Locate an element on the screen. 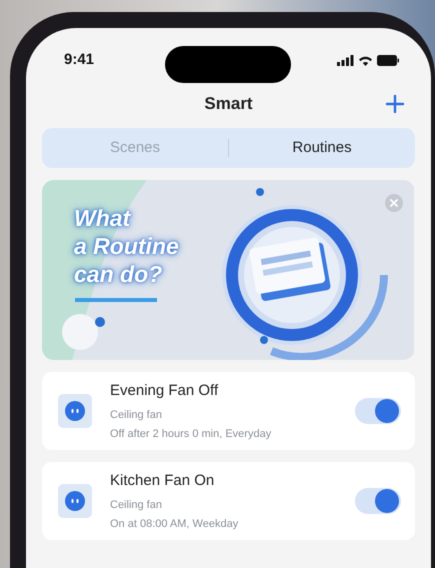  banner-headline: a Routine is located at coordinates (126, 246).